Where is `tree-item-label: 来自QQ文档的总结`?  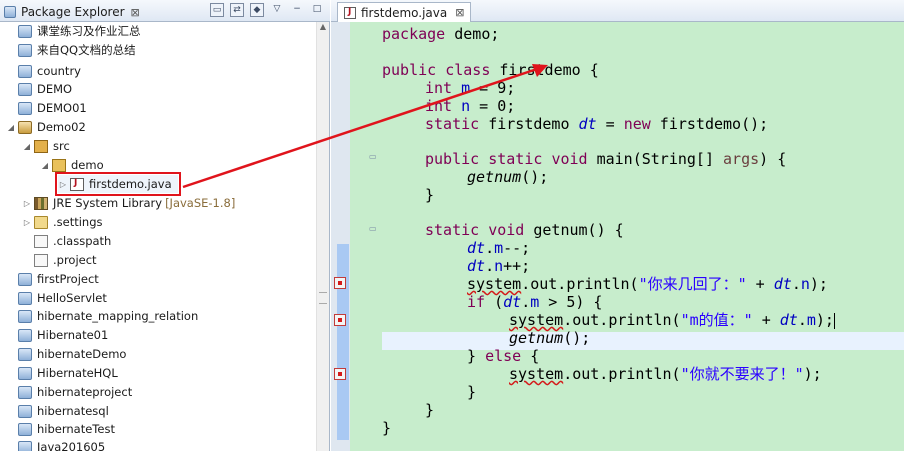
tree-item-label: 来自QQ文档的总结 is located at coordinates (86, 50).